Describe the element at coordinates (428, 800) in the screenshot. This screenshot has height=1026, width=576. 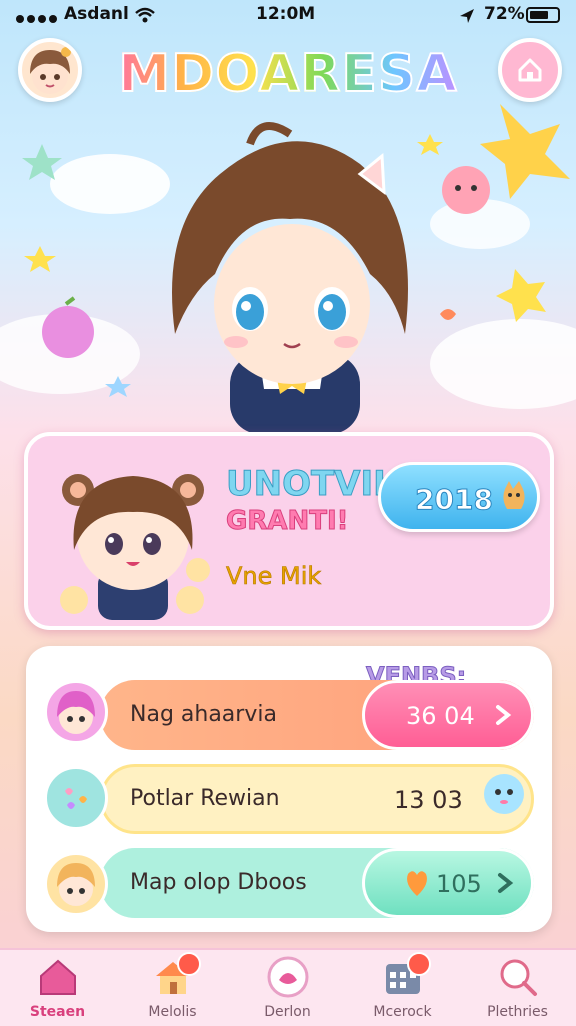
I see `row-2-value: 13 03` at that location.